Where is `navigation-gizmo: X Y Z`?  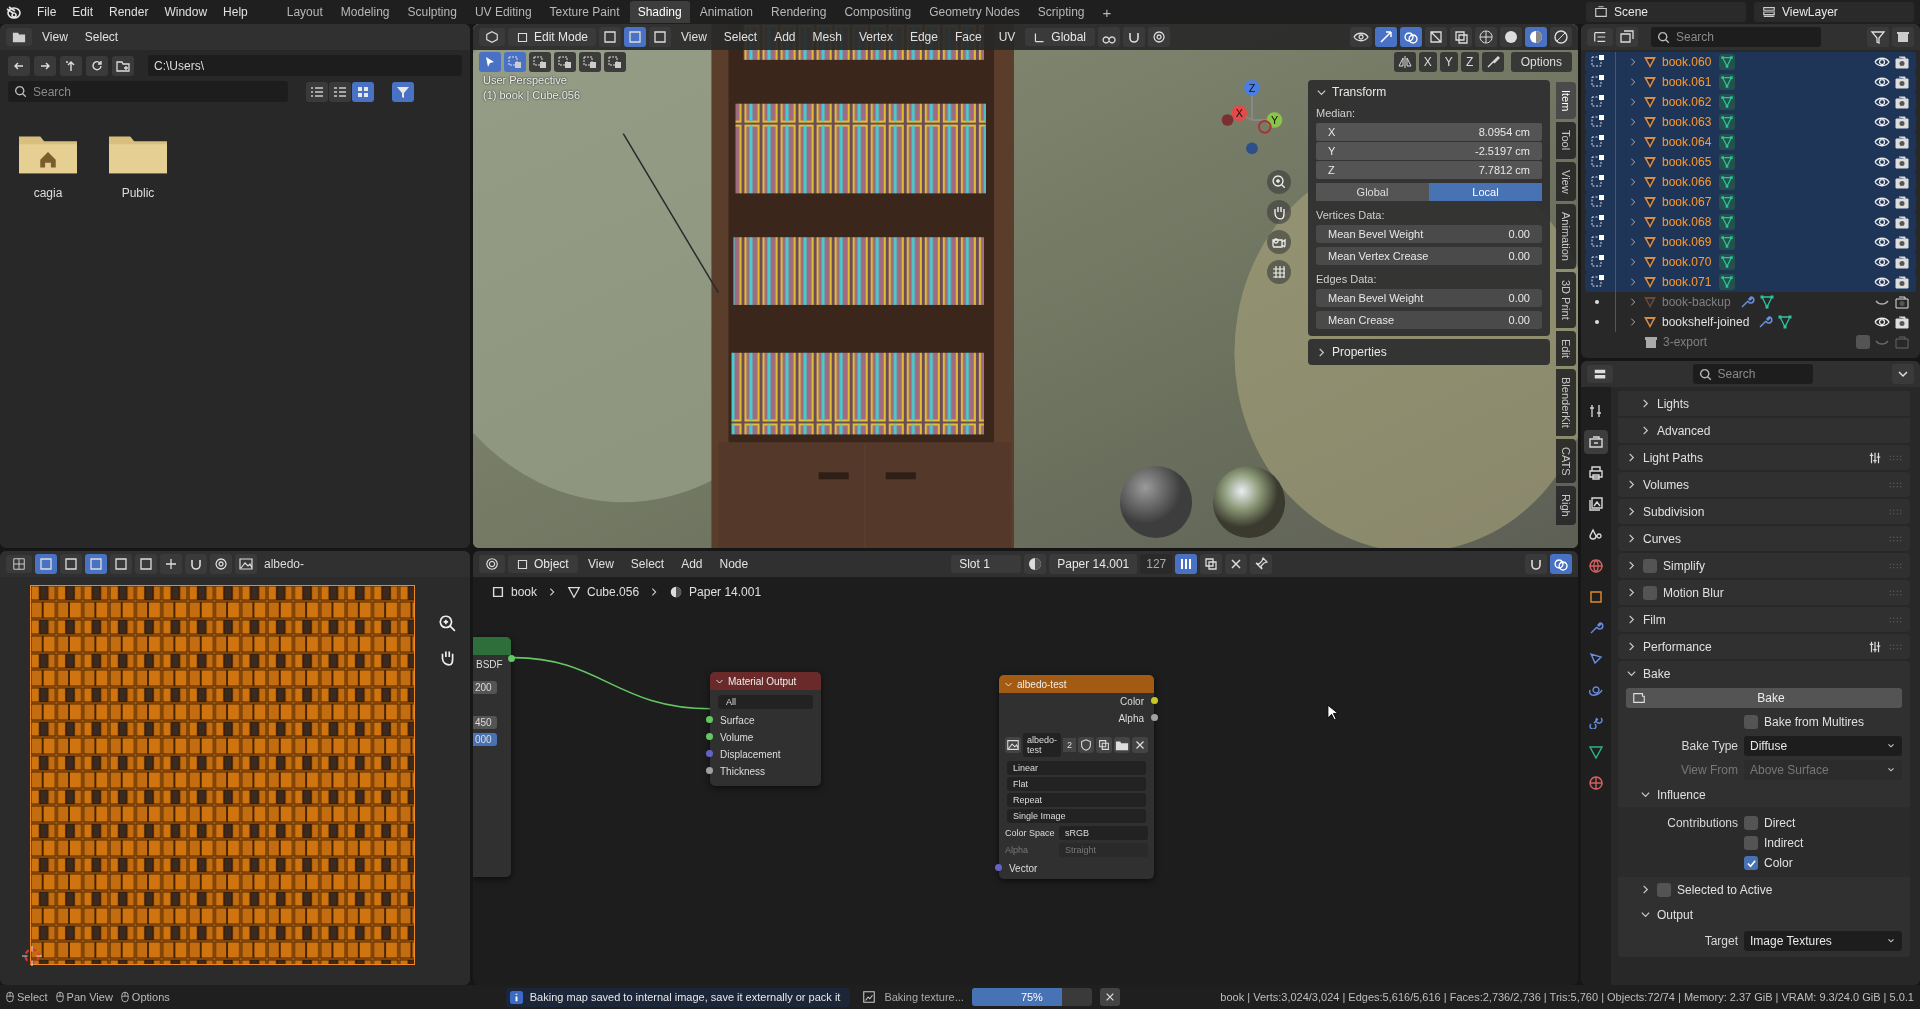 navigation-gizmo: X Y Z is located at coordinates (1252, 120).